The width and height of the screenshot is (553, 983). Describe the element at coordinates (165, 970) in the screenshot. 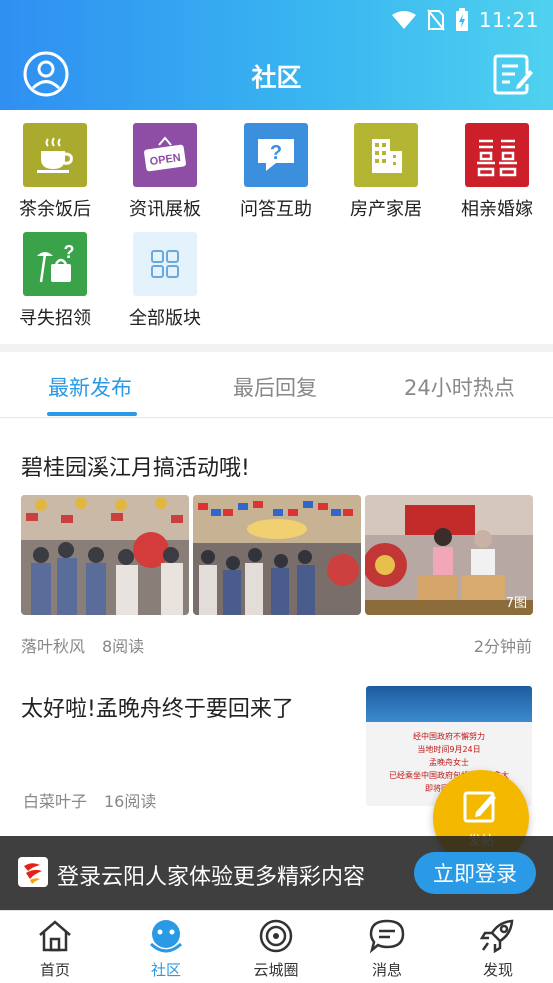

I see `nav-label: 社区` at that location.